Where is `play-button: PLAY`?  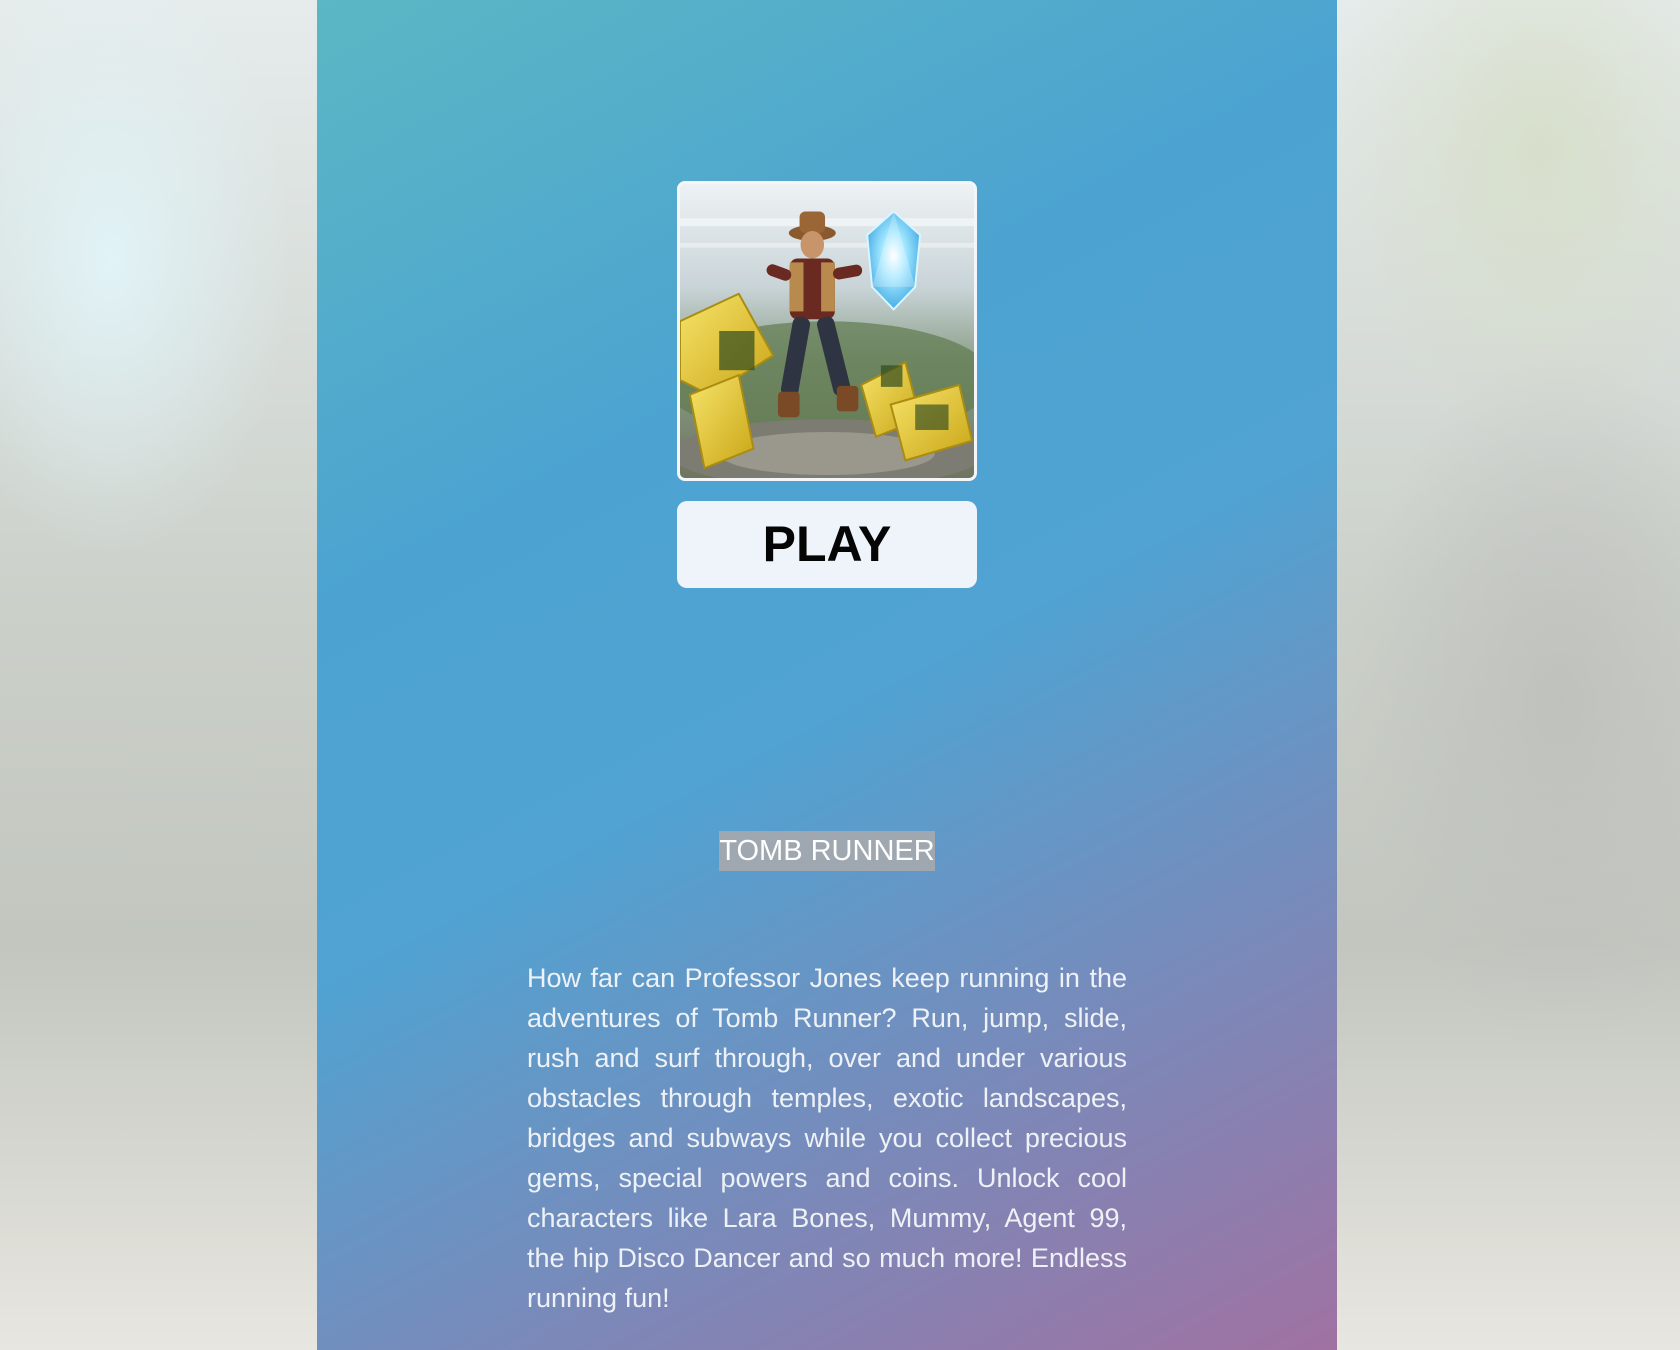 play-button: PLAY is located at coordinates (827, 544).